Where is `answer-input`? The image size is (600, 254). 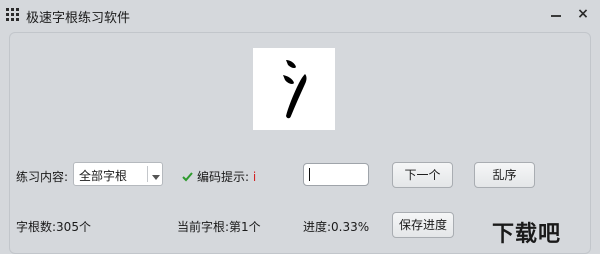 answer-input is located at coordinates (336, 174).